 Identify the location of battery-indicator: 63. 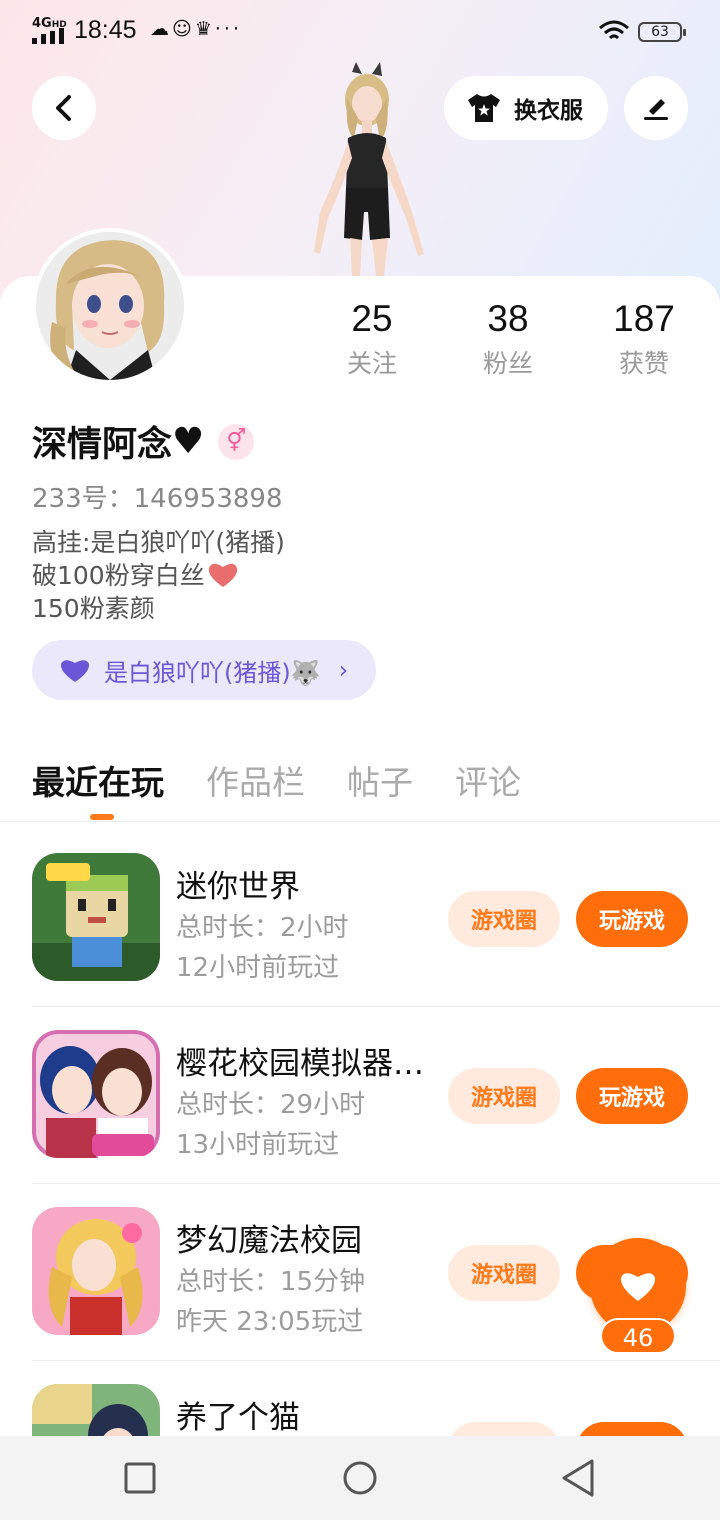
(662, 32).